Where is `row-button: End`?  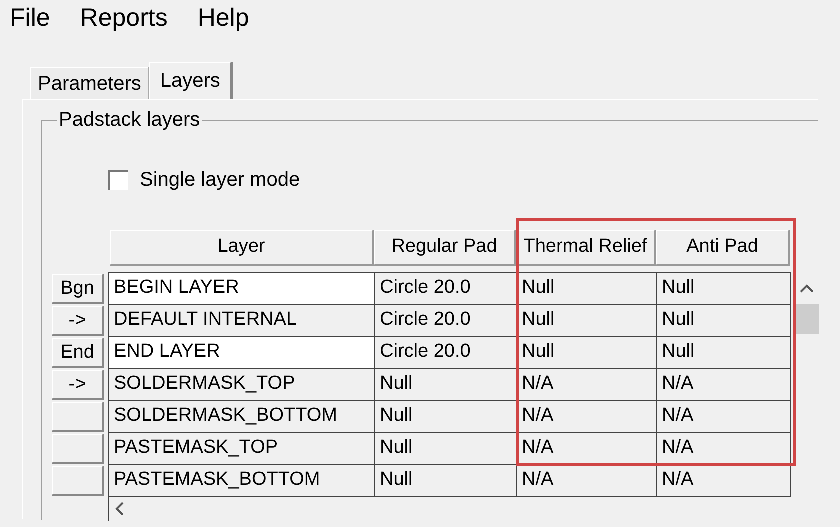
row-button: End is located at coordinates (78, 353).